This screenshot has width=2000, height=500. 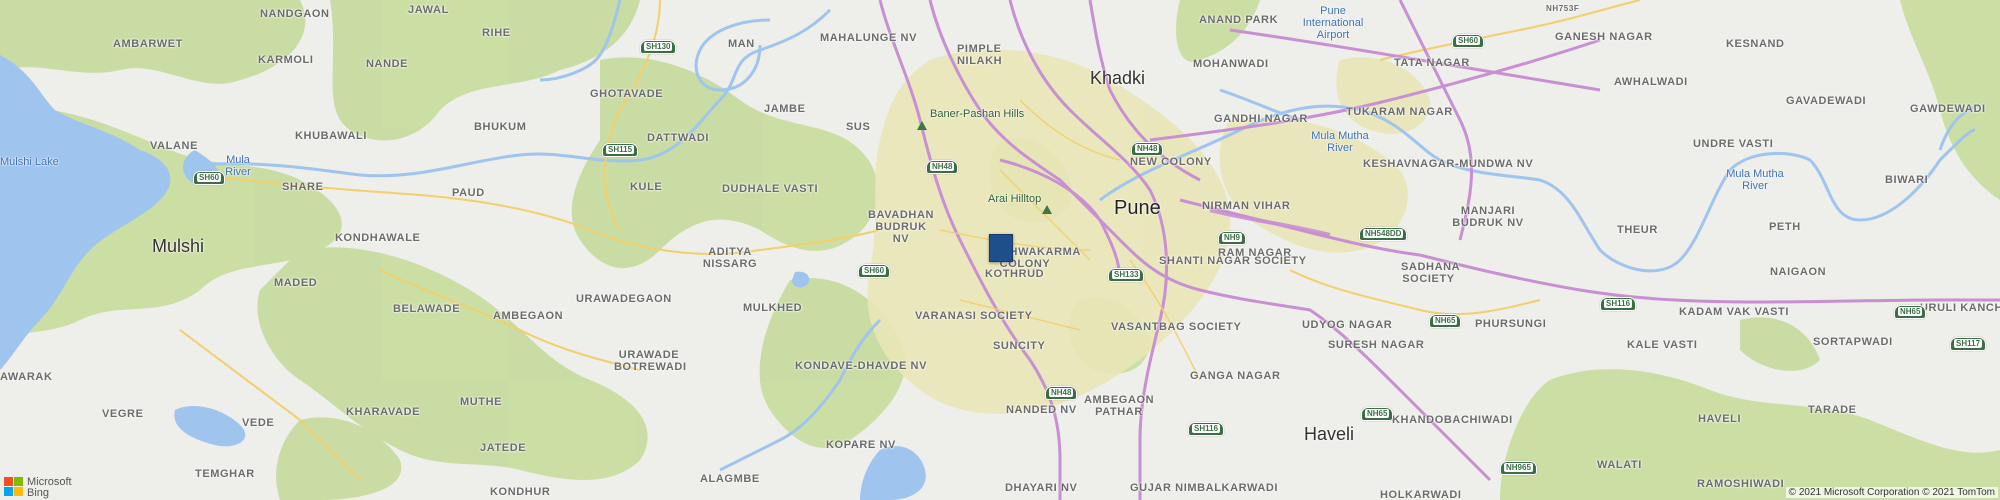 I want to click on place-label: KONDHUR, so click(x=520, y=492).